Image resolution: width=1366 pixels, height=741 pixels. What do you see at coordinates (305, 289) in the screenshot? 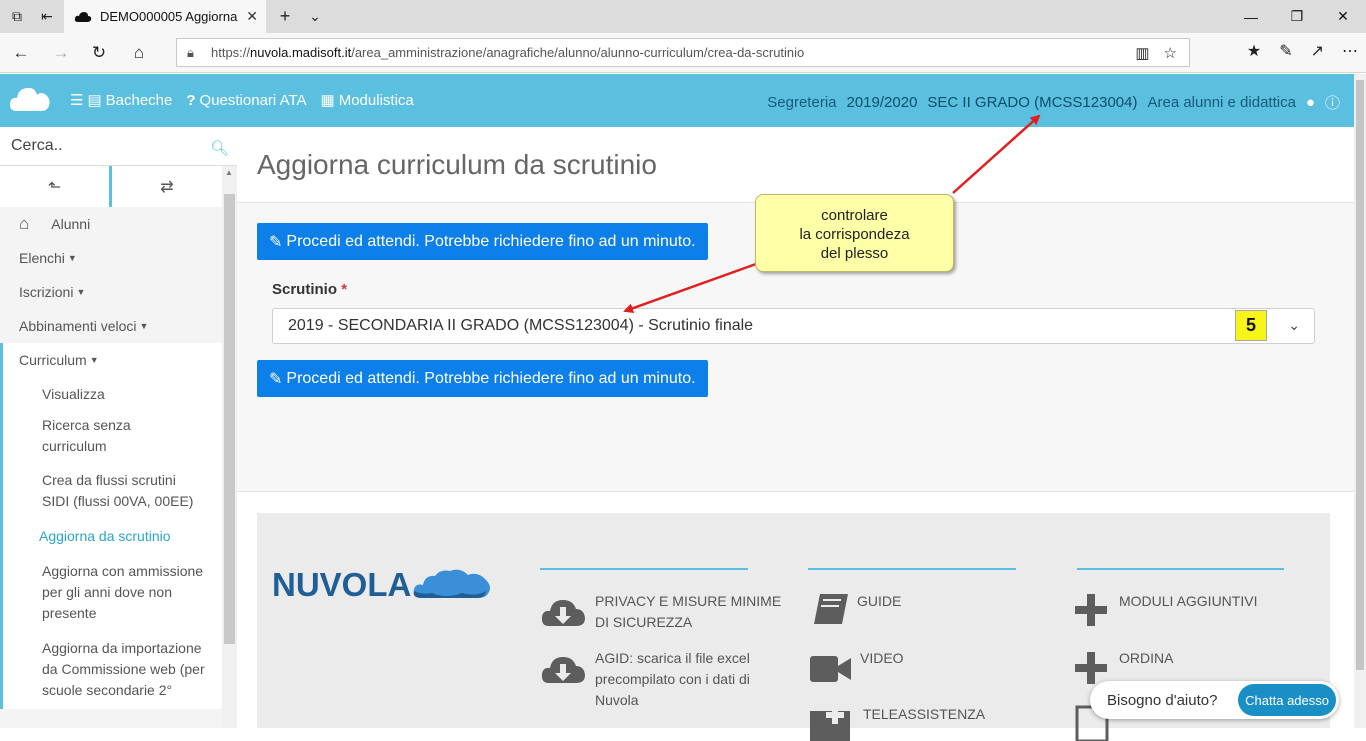
I see `scrutinio-label-text: Scrutinio` at bounding box center [305, 289].